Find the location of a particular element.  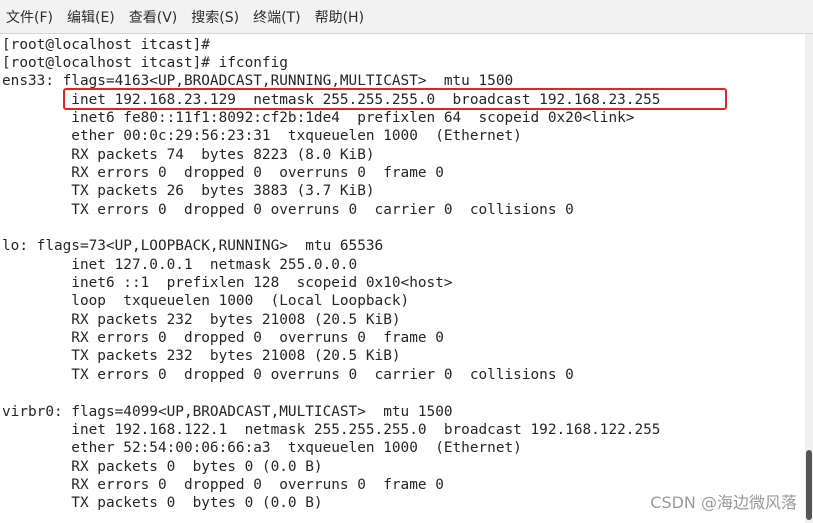

terminal-line: TX packets 232 bytes 21008 (20.5 KiB) is located at coordinates (201, 356).